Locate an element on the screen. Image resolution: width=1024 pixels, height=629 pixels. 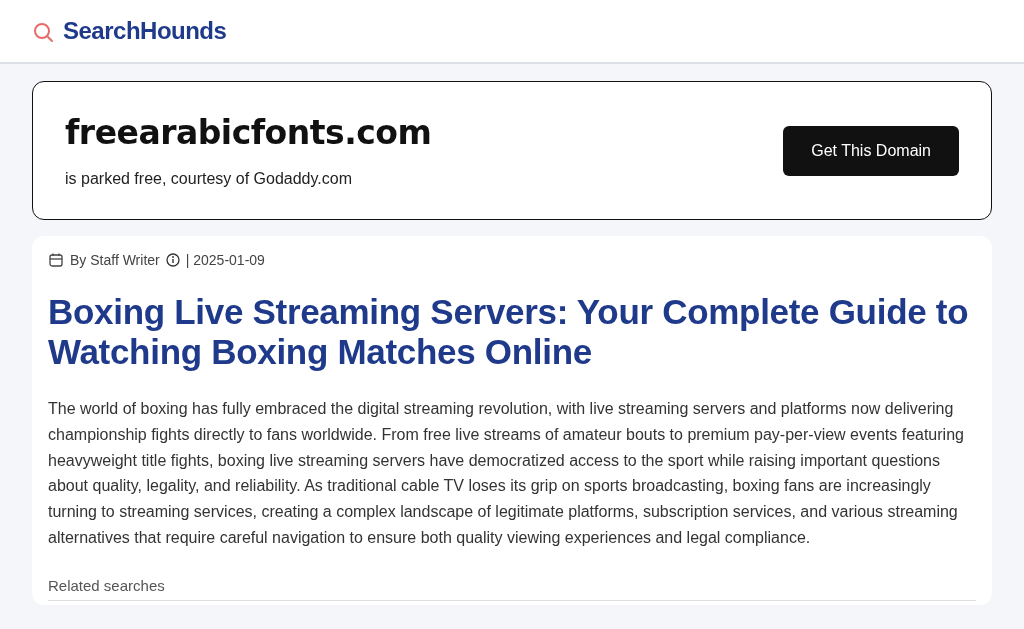
parked-note: is parked free, courtesy of Godaddy.com is located at coordinates (209, 179).